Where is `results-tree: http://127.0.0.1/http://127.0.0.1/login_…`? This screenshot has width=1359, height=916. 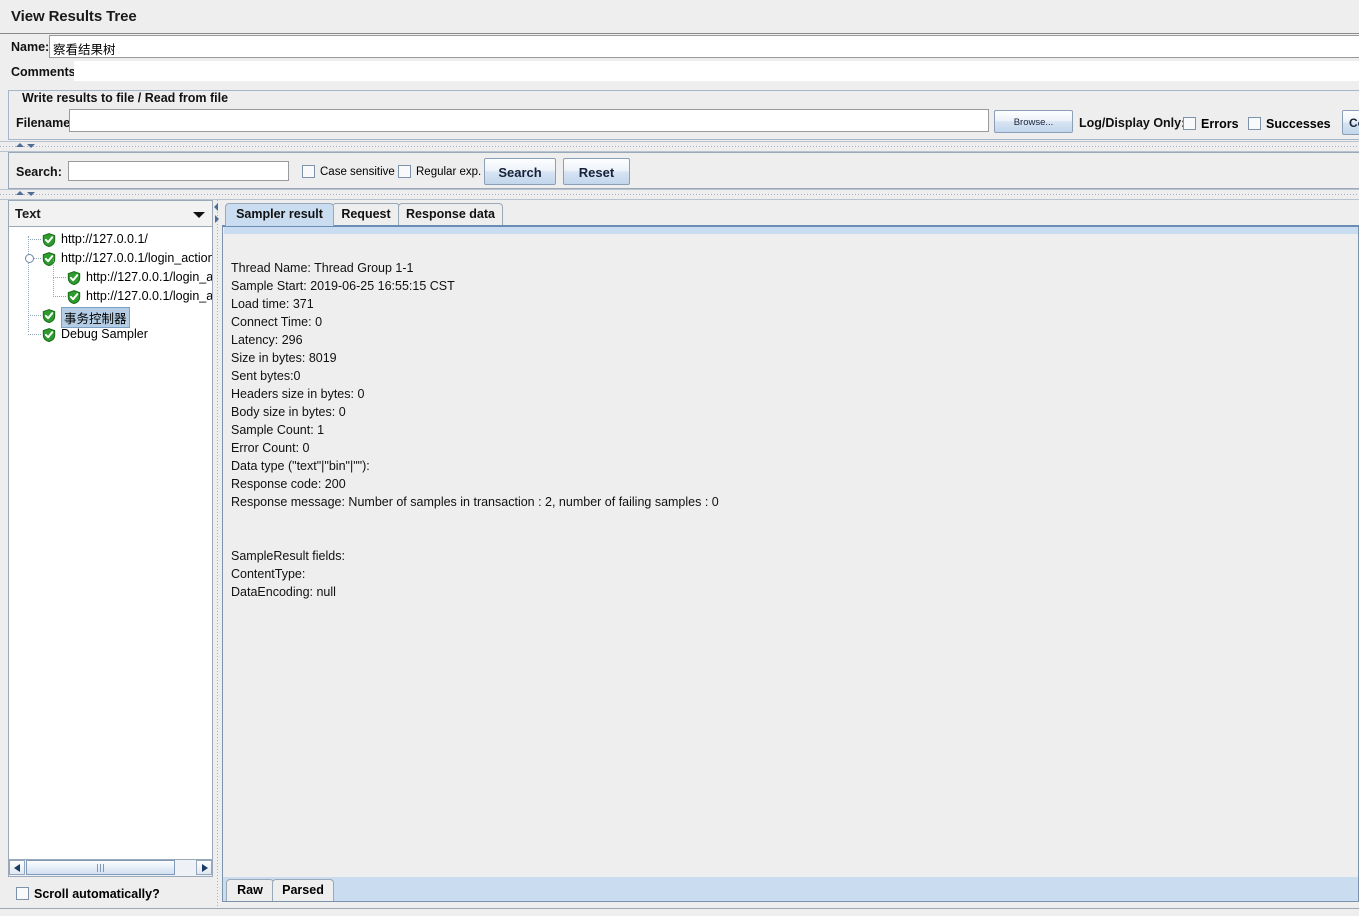
results-tree: http://127.0.0.1/http://127.0.0.1/login_… is located at coordinates (110, 543).